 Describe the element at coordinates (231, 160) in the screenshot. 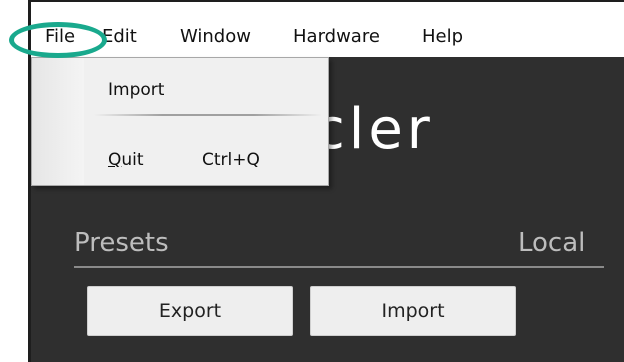

I see `quit-shortcut: Ctrl+Q` at that location.